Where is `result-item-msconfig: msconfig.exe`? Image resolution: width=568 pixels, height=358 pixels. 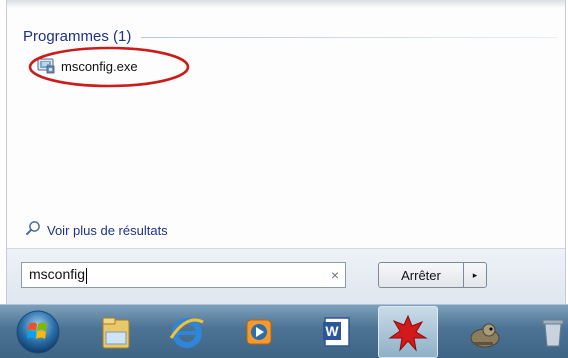 result-item-msconfig: msconfig.exe is located at coordinates (87, 66).